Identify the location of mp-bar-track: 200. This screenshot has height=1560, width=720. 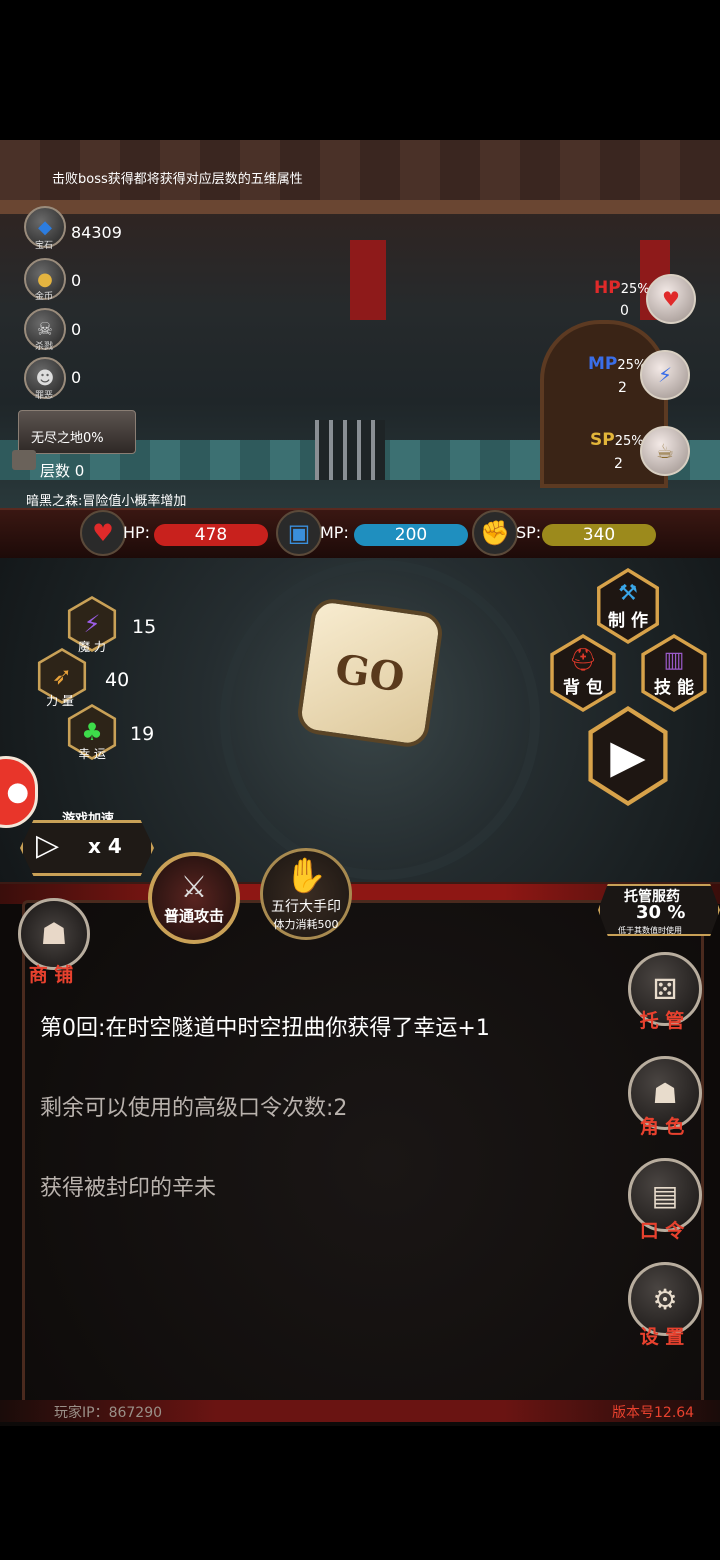
(411, 535).